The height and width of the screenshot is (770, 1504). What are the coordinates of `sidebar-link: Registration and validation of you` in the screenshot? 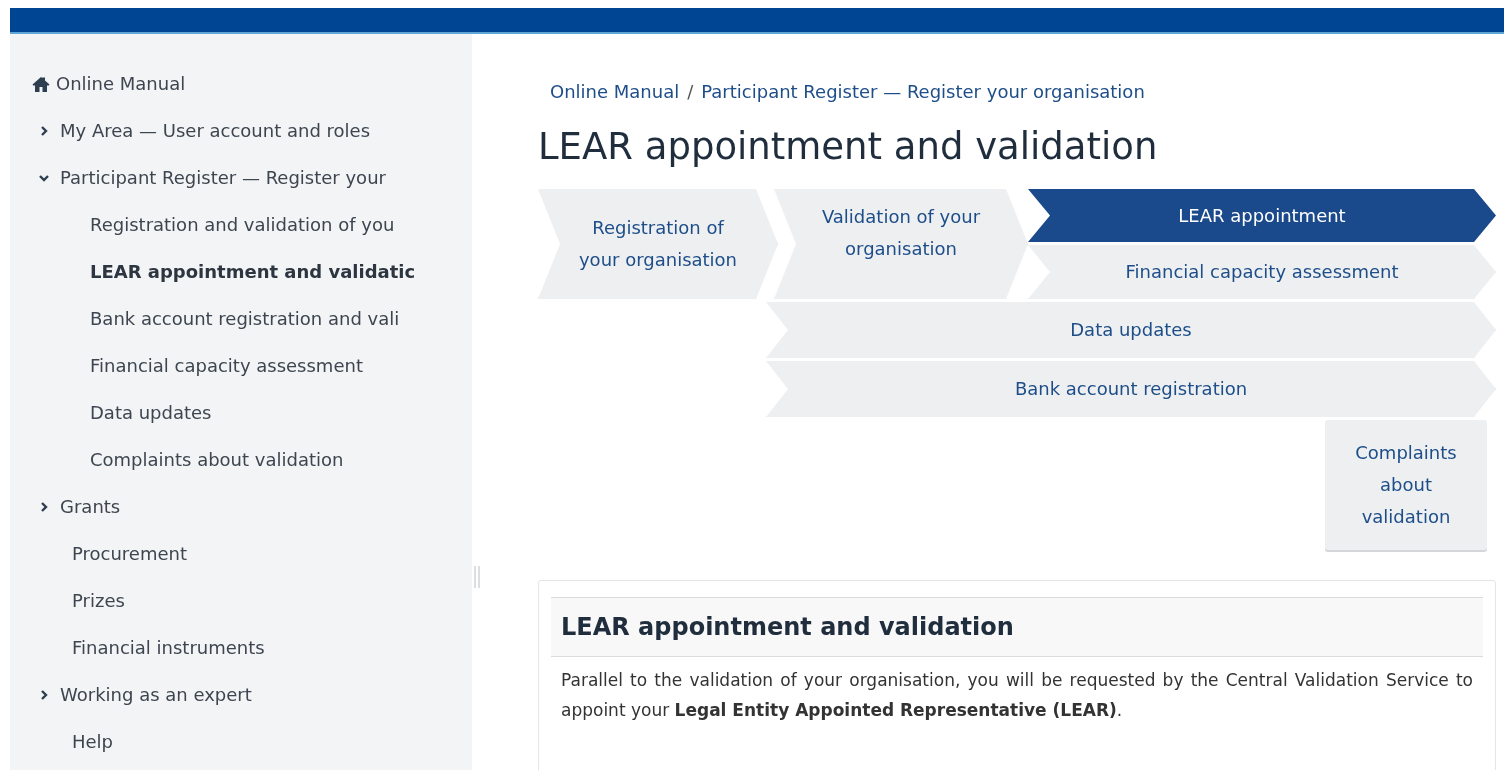 It's located at (242, 224).